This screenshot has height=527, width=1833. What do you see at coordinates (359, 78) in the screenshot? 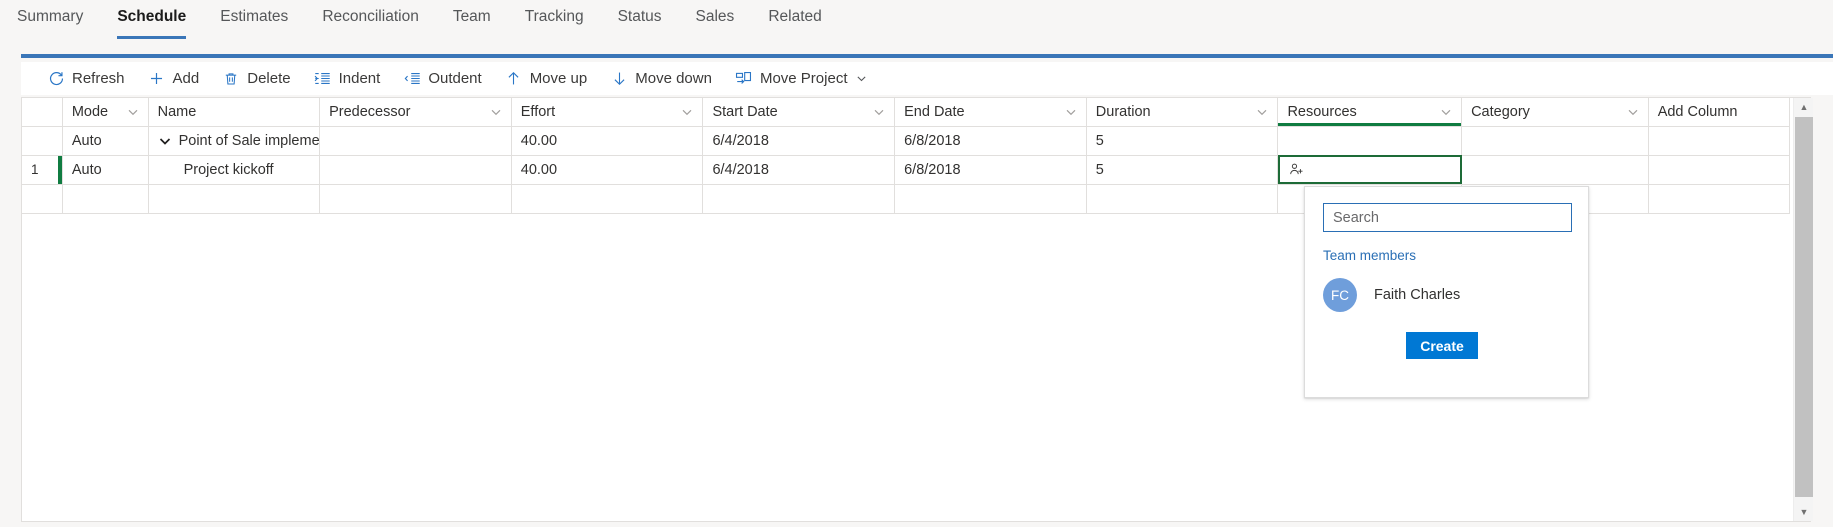
I see `indent-label: Indent` at bounding box center [359, 78].